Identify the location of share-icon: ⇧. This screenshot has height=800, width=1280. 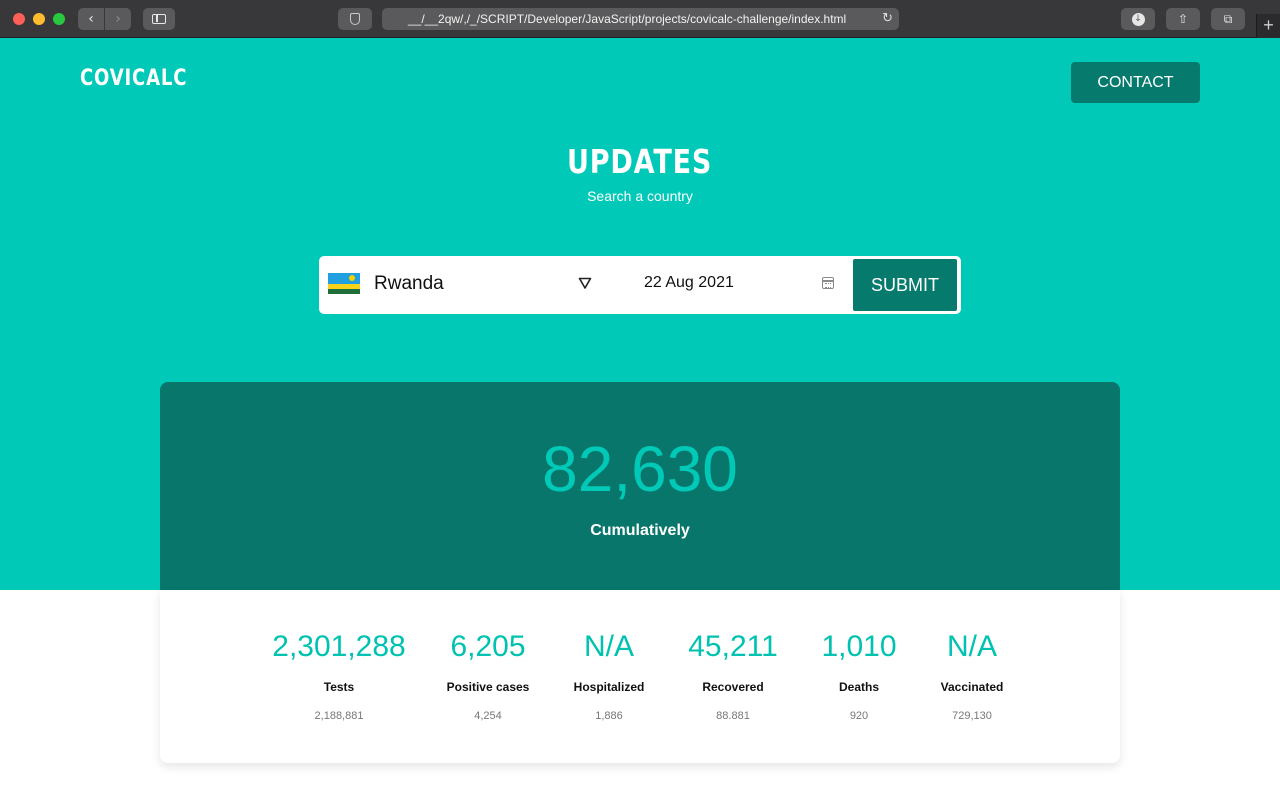
(1183, 19).